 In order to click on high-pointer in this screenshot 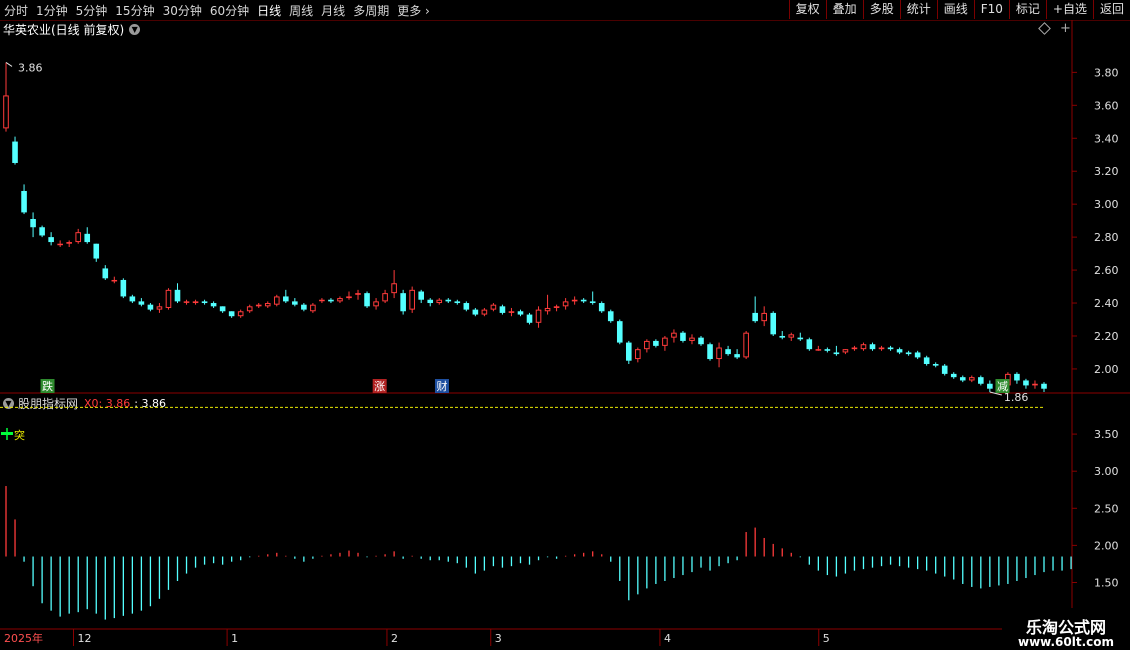, I will do `click(9, 64)`.